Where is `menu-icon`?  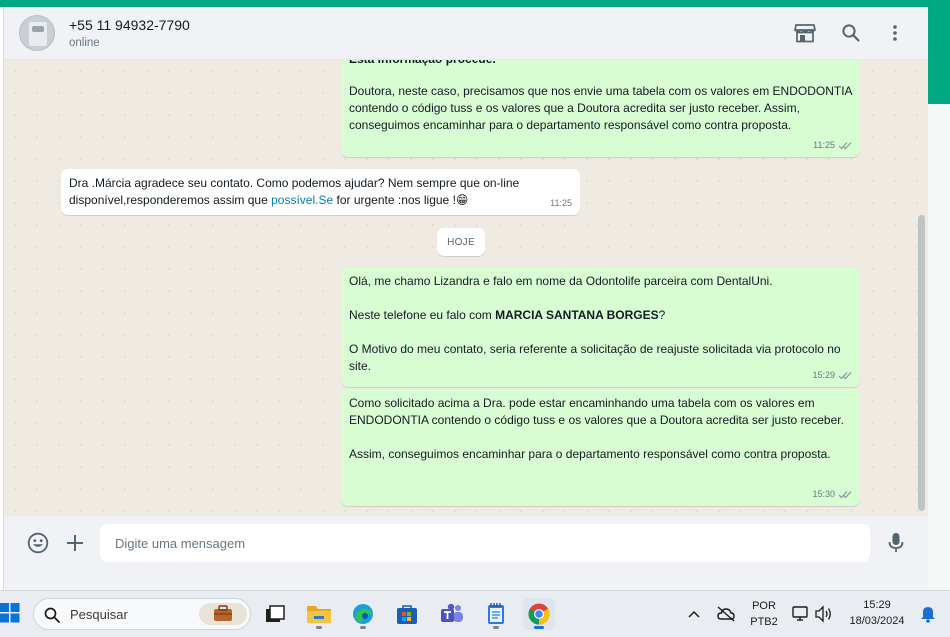 menu-icon is located at coordinates (895, 33).